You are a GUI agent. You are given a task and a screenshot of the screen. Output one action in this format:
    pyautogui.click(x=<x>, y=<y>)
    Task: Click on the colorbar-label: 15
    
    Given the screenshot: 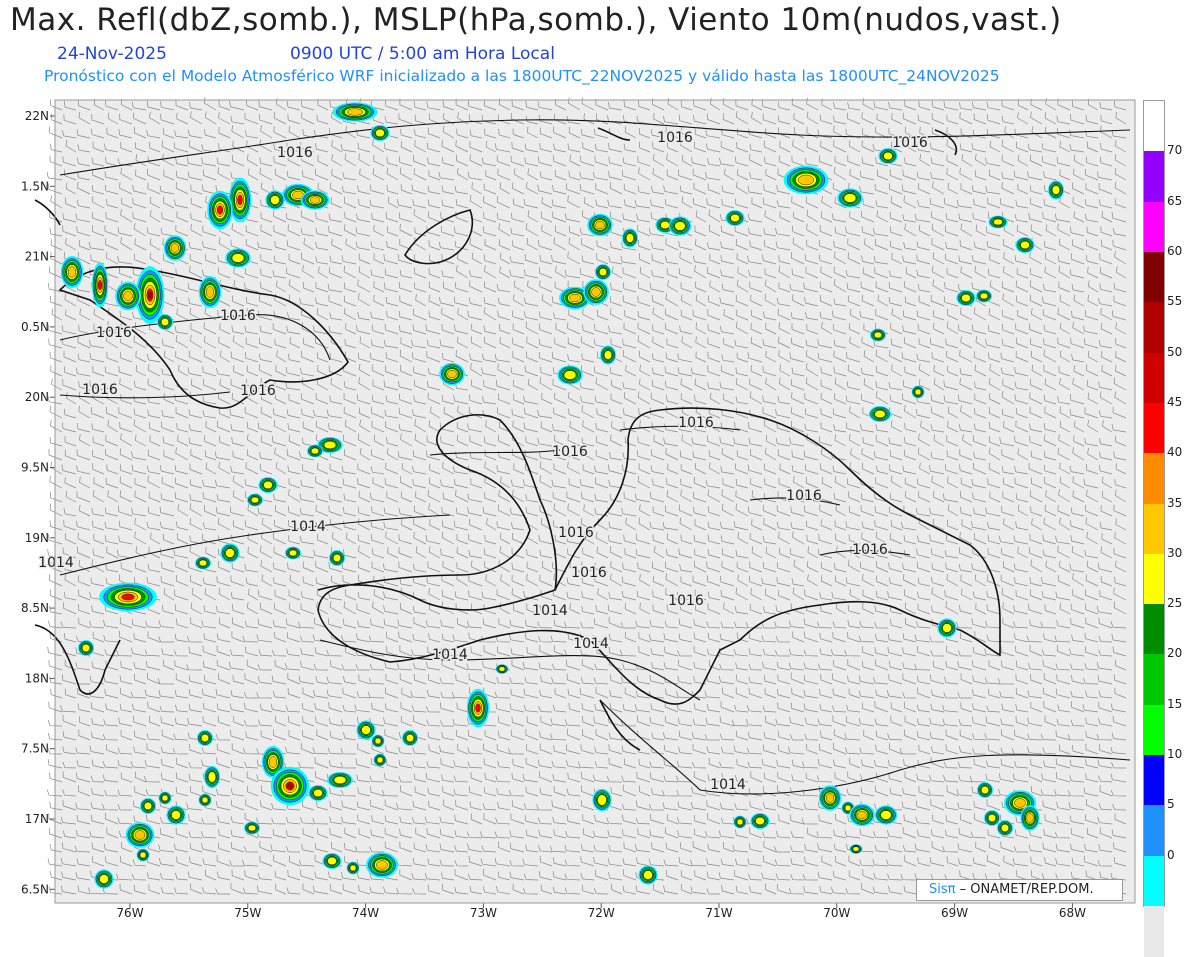 What is the action you would take?
    pyautogui.click(x=1175, y=703)
    